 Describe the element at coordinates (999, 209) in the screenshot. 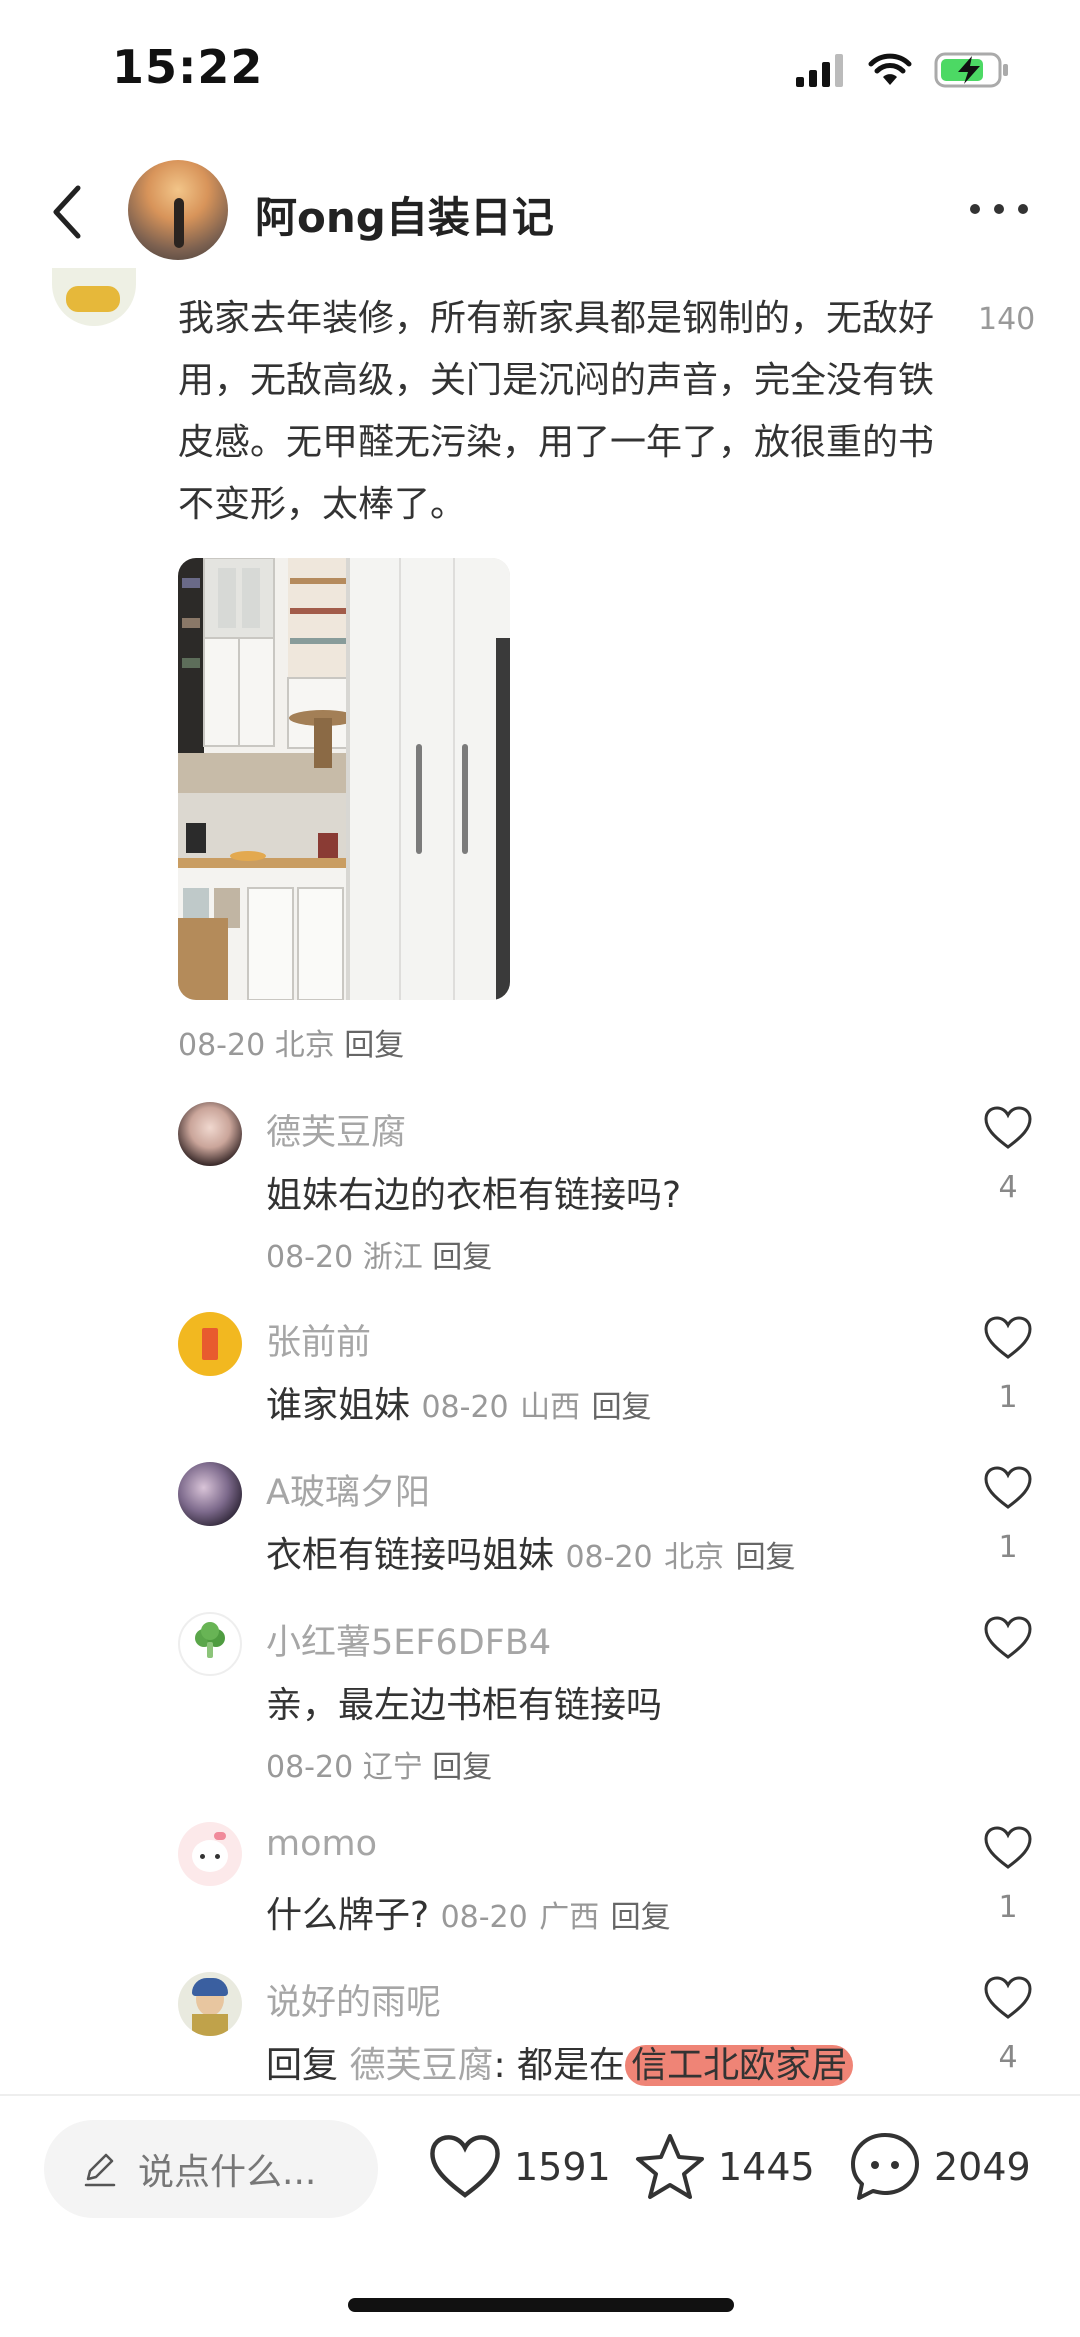

I see `more-dots-icon` at that location.